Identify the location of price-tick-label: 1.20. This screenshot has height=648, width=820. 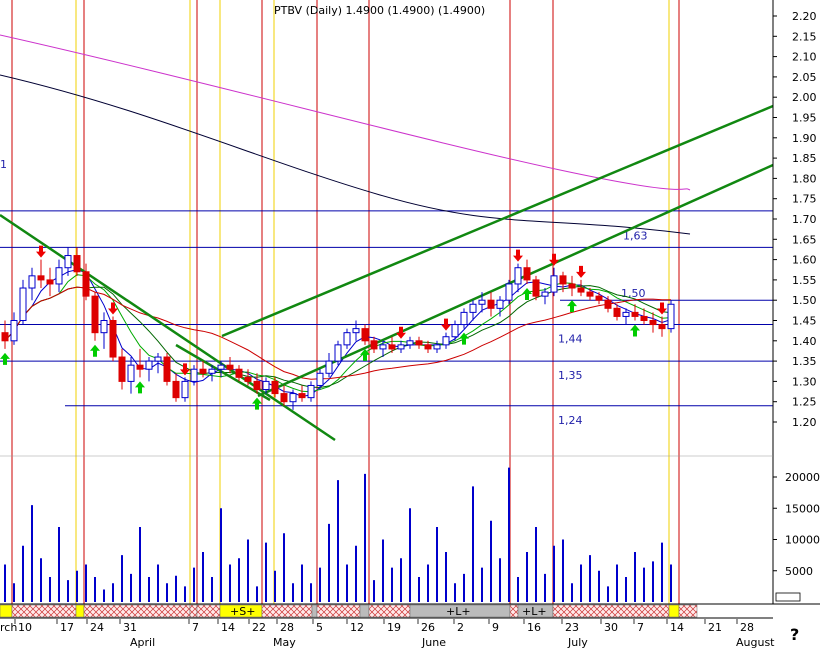
(804, 422).